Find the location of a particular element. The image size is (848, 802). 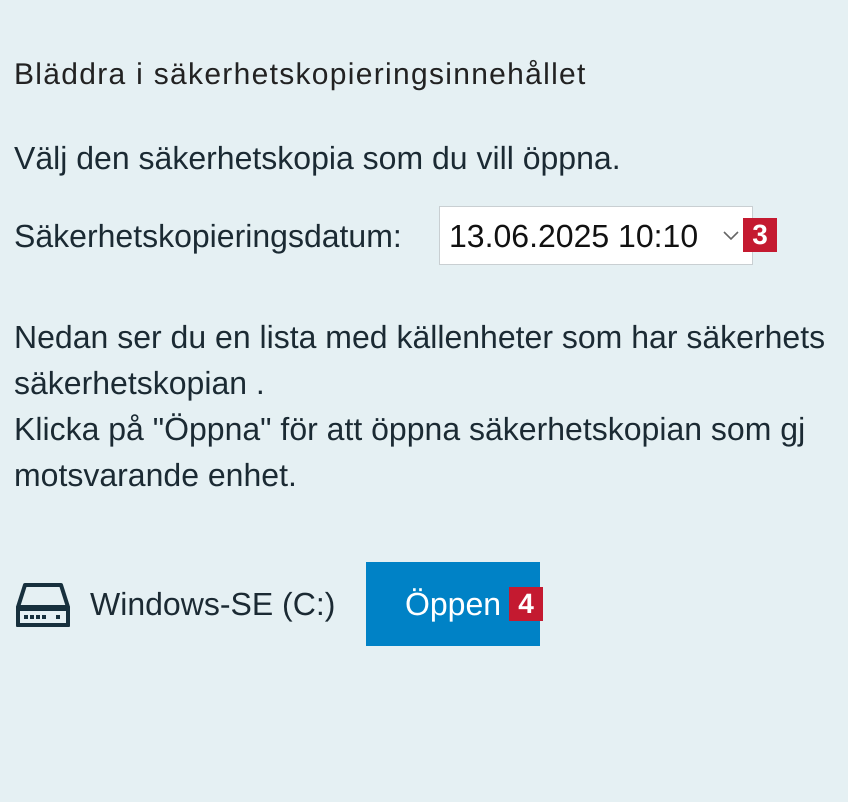

description-text: säkerhetskopian . is located at coordinates (139, 383).